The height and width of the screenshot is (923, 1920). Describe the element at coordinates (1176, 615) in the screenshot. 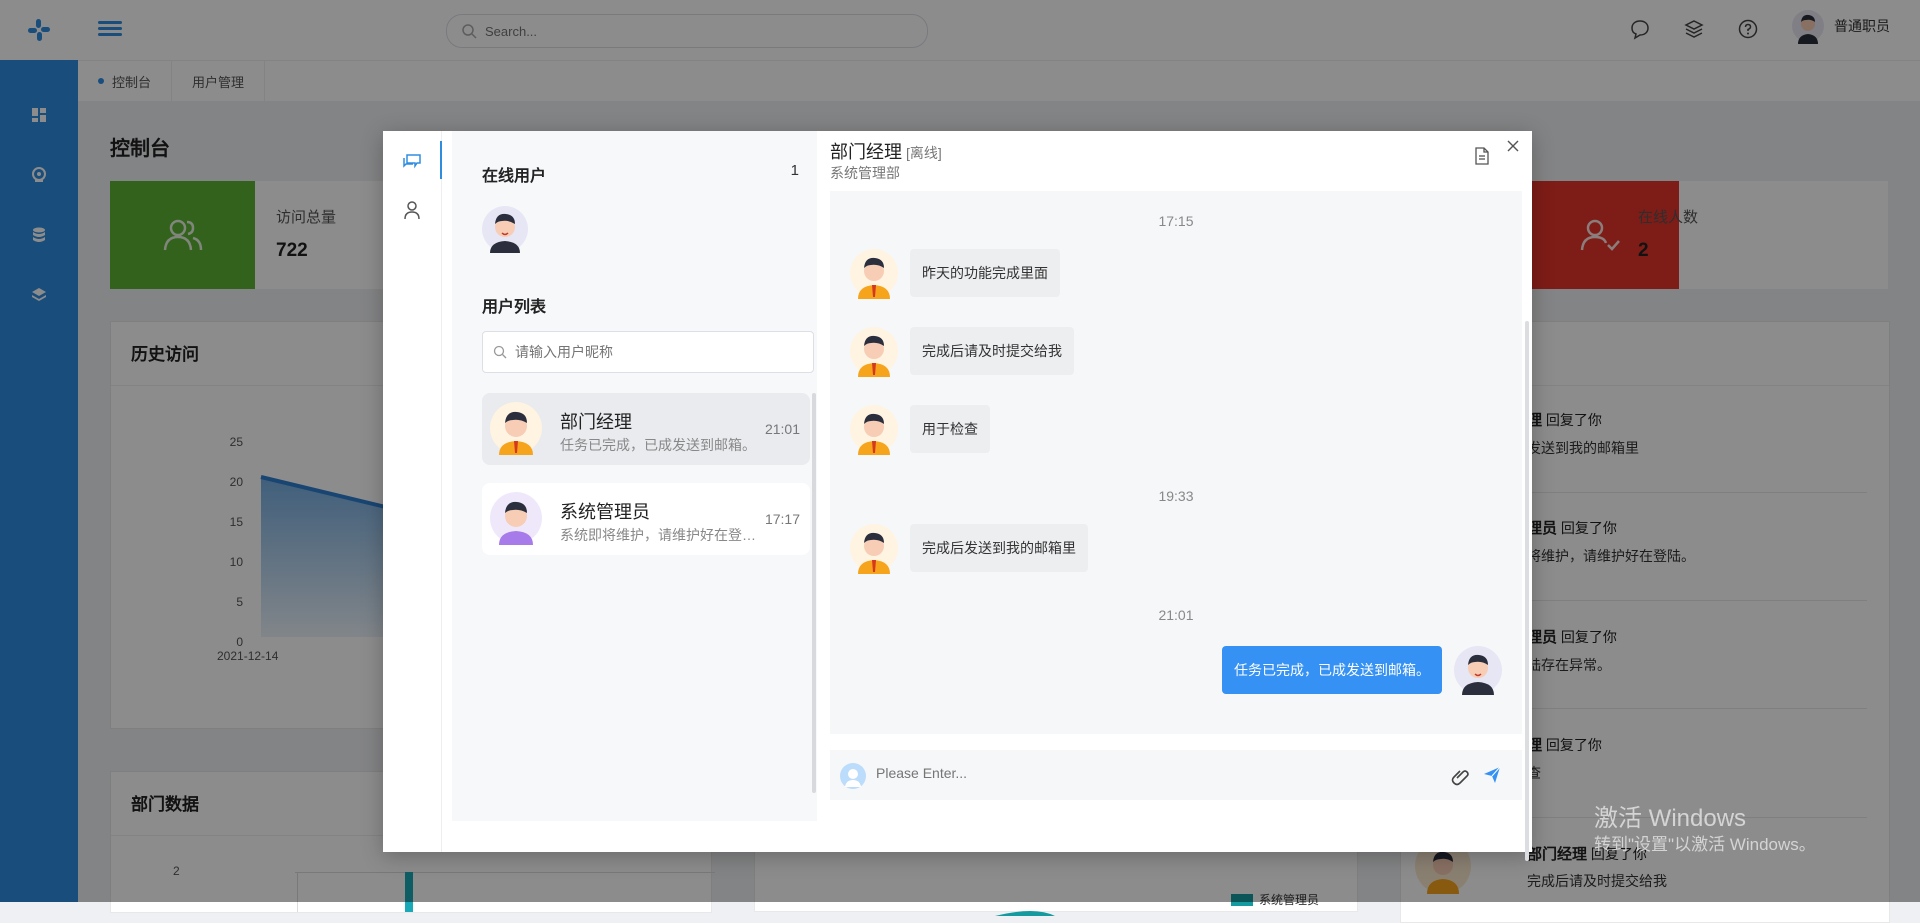

I see `message-timestamp: 21:01` at that location.